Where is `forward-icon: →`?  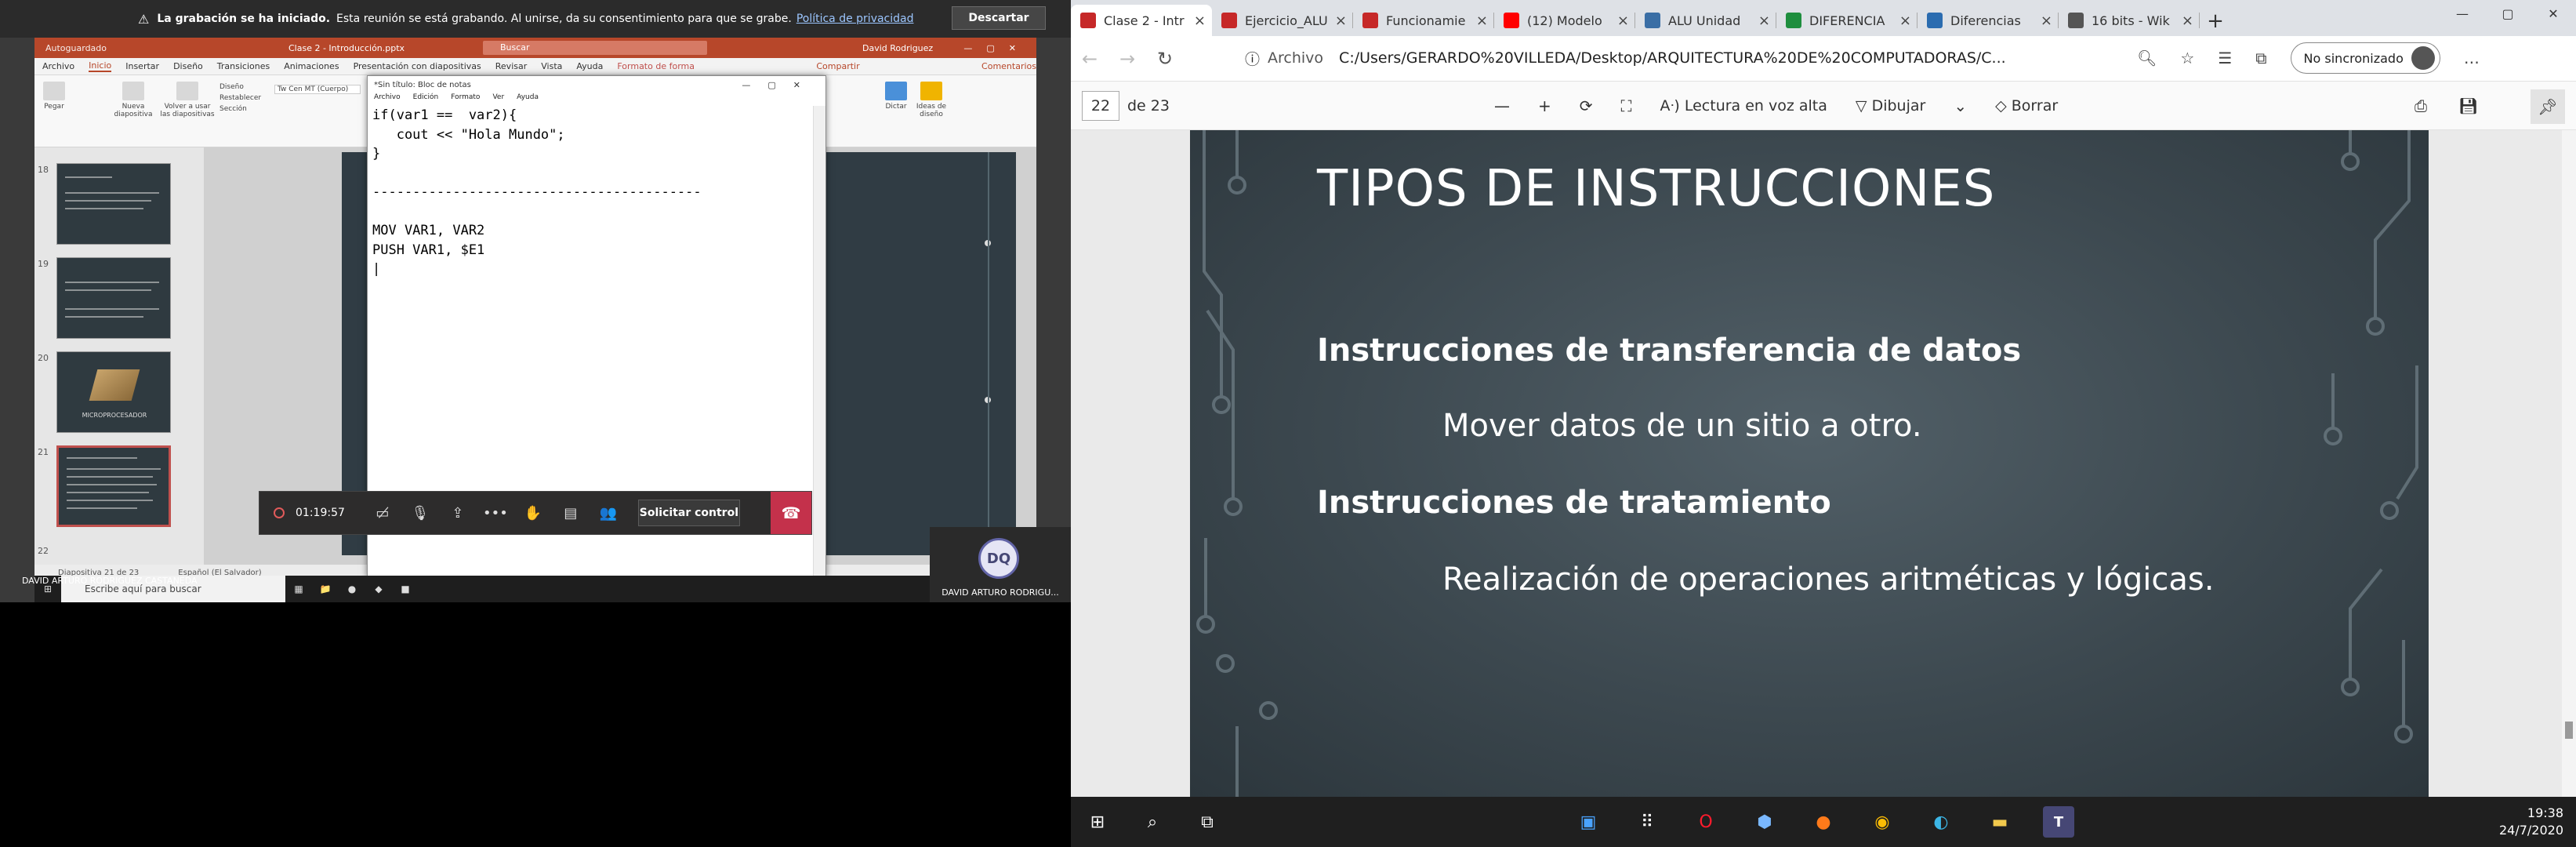
forward-icon: → is located at coordinates (1127, 59).